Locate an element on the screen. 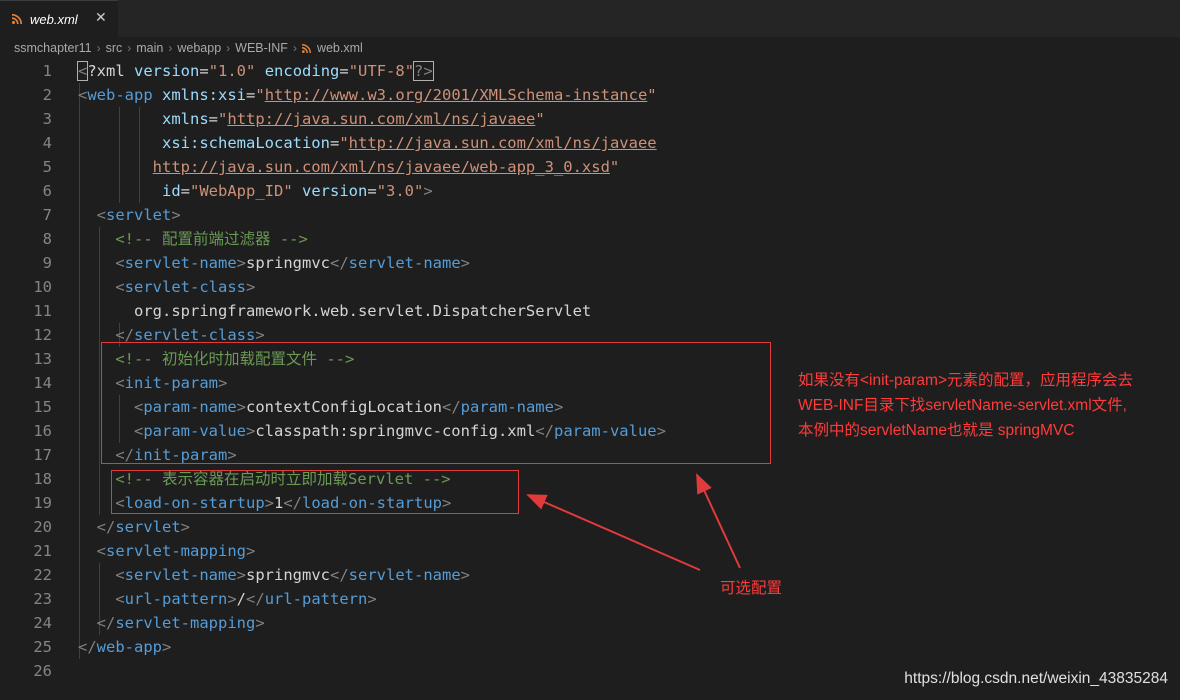 The height and width of the screenshot is (700, 1180). annotation-arrows is located at coordinates (633, 522).